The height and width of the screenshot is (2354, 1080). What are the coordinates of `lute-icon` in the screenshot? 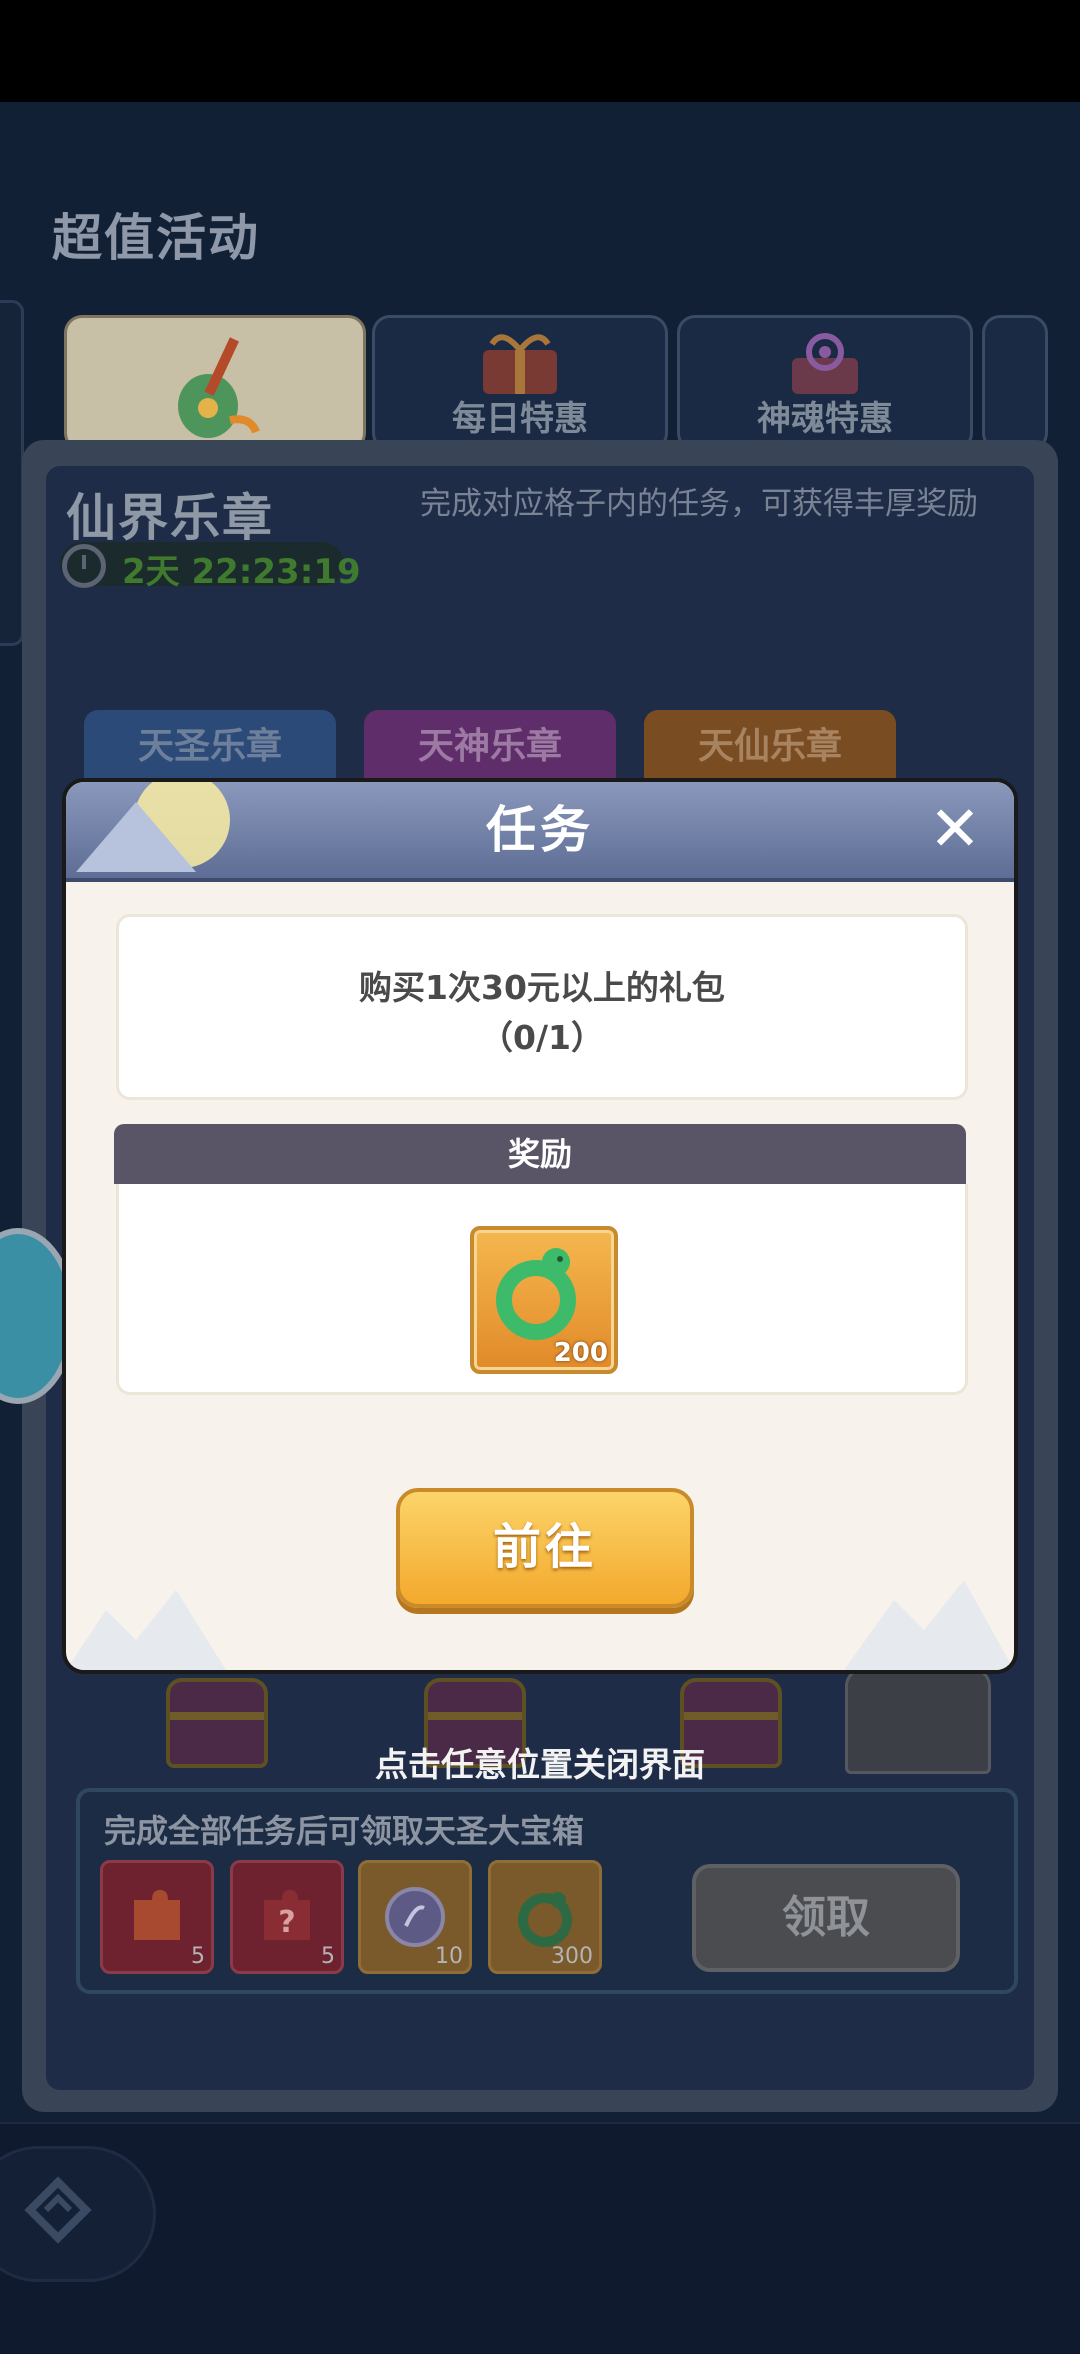 It's located at (219, 387).